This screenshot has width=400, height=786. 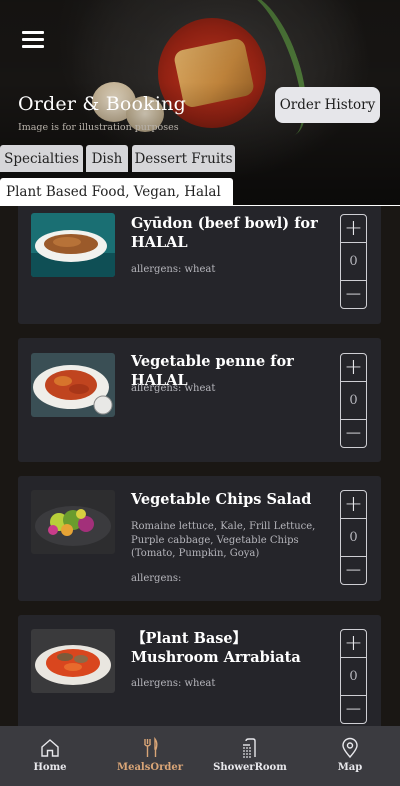 What do you see at coordinates (183, 158) in the screenshot?
I see `tab-dessert-fruits: Dessert Fruits` at bounding box center [183, 158].